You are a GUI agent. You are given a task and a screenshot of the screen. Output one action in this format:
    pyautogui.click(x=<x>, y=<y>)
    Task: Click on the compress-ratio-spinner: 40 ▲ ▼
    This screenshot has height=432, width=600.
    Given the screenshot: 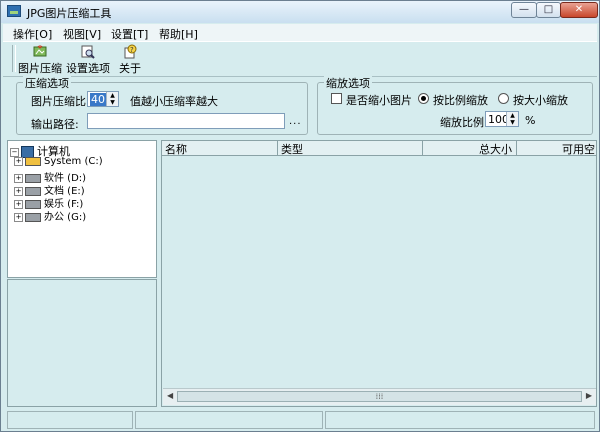 What is the action you would take?
    pyautogui.click(x=103, y=99)
    